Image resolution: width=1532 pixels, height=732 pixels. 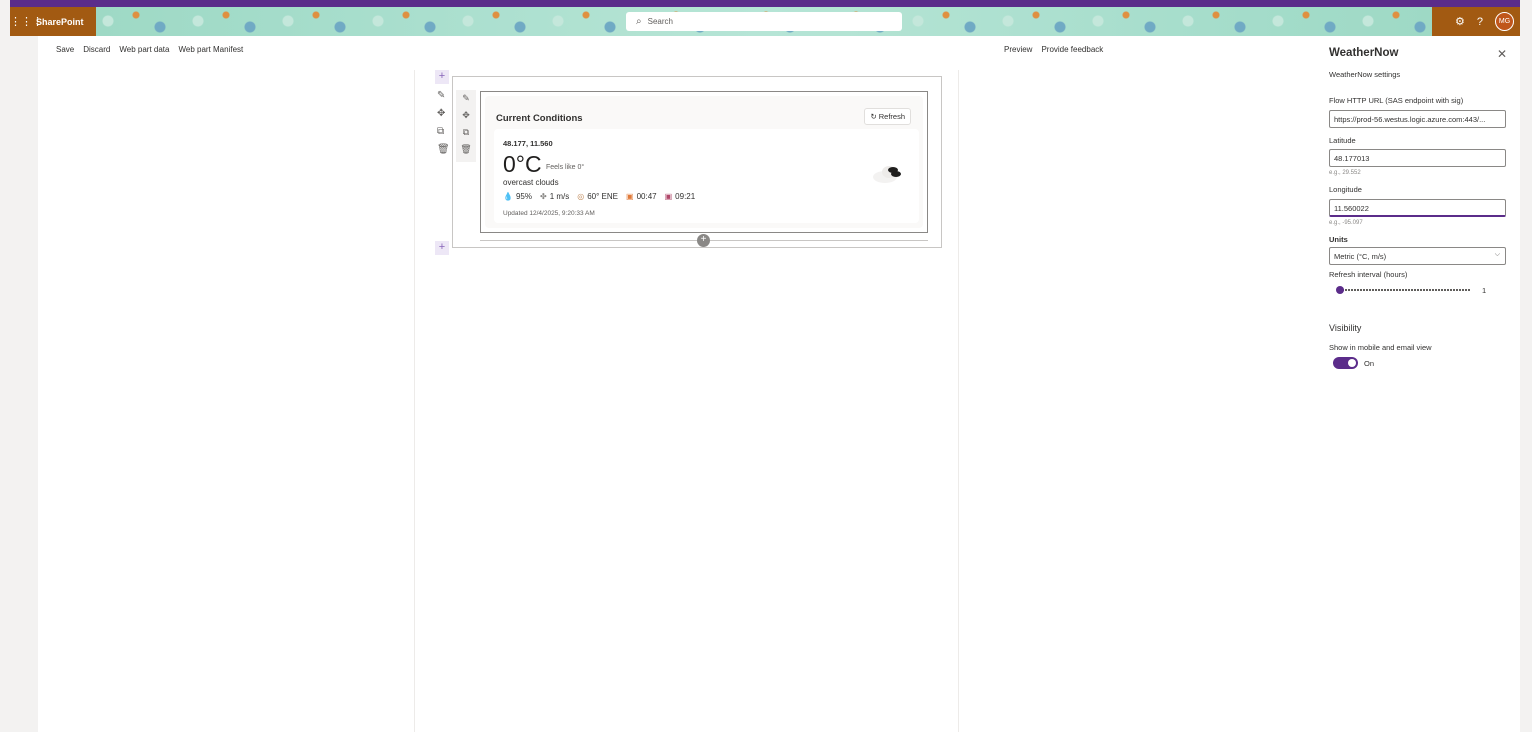 What do you see at coordinates (1369, 363) in the screenshot?
I see `toggle-state: On` at bounding box center [1369, 363].